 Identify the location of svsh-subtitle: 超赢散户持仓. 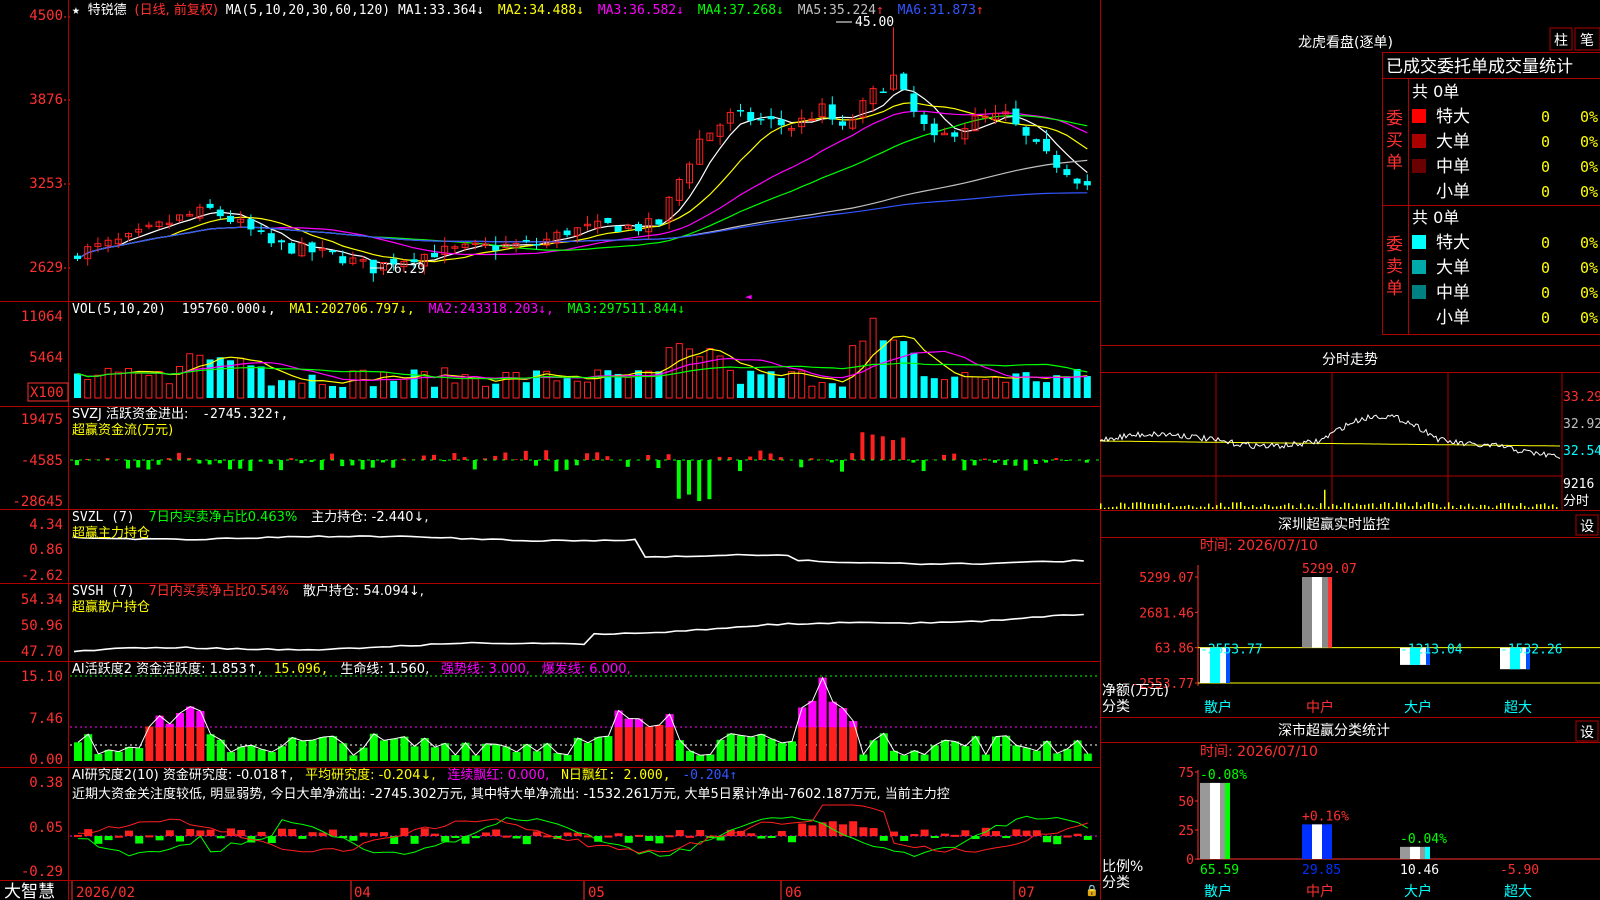
(111, 607).